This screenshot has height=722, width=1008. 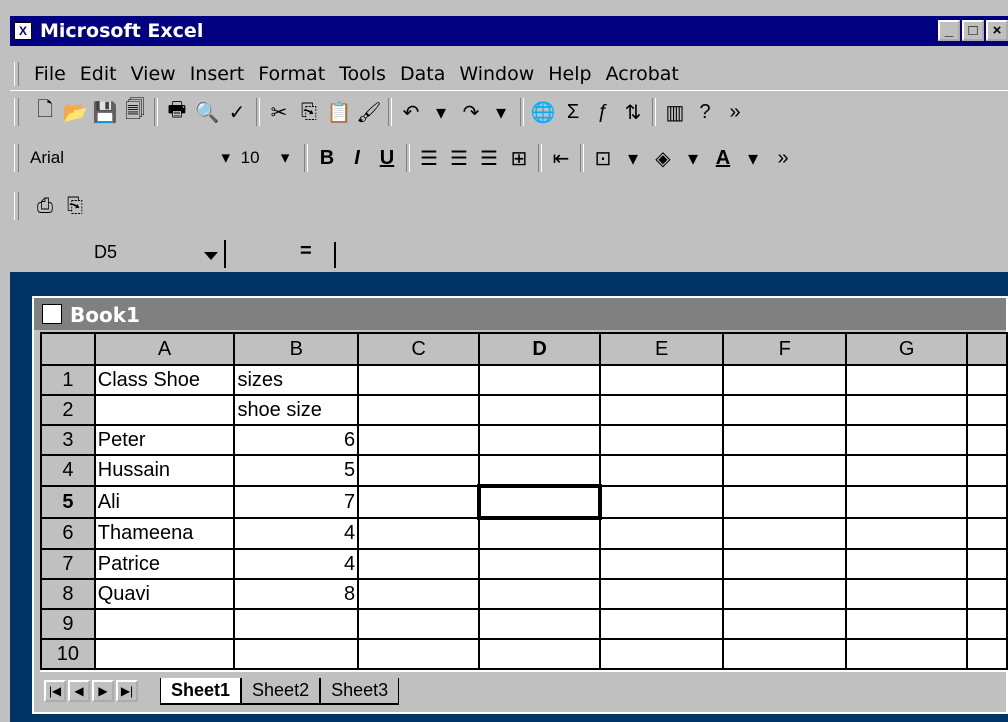 I want to click on cell-b5: 7, so click(x=296, y=502).